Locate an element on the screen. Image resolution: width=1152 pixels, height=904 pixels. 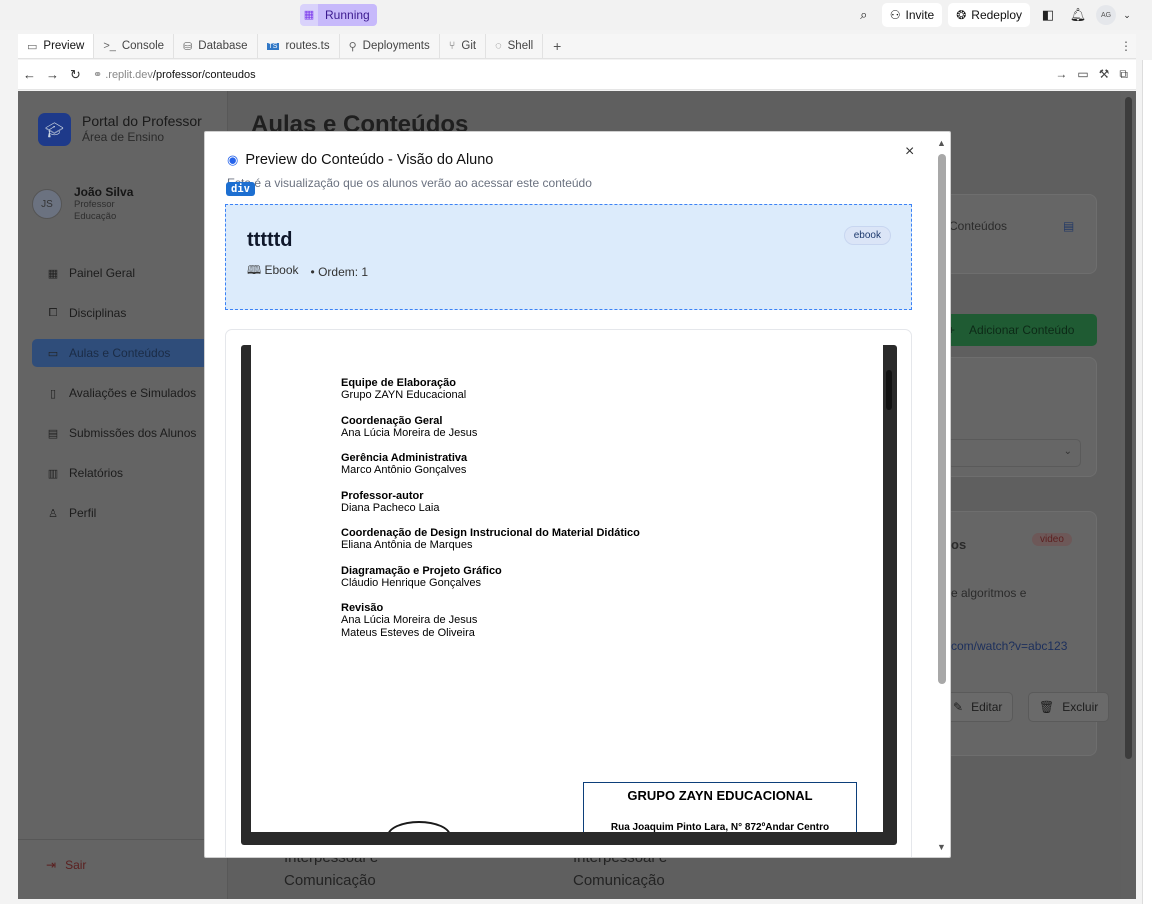
avatar: AG is located at coordinates (1106, 15).